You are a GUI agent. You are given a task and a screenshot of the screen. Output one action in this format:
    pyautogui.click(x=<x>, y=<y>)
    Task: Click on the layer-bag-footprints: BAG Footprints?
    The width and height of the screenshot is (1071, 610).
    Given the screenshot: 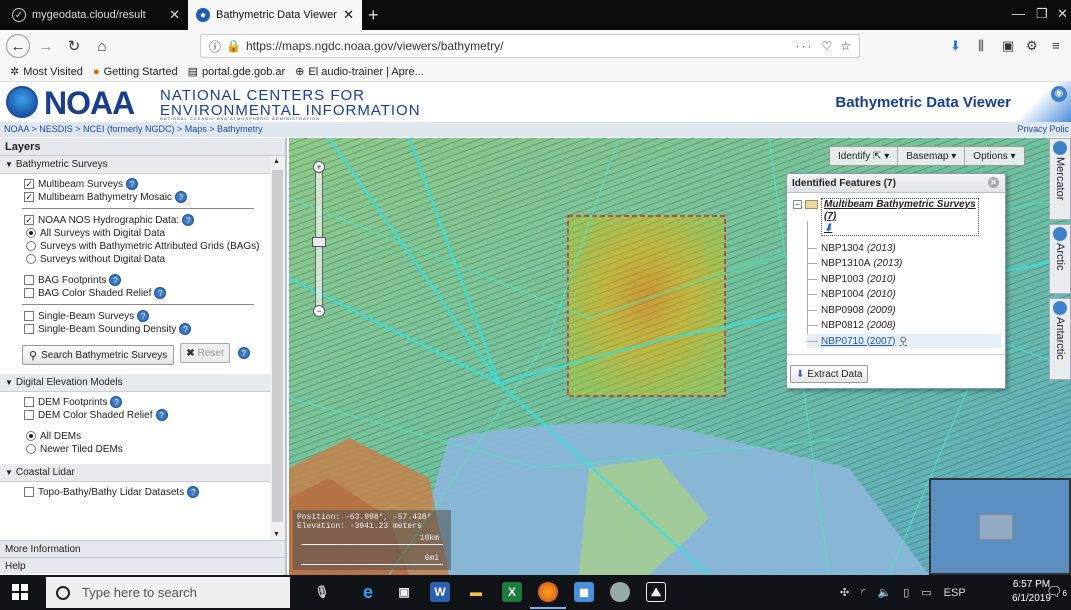 What is the action you would take?
    pyautogui.click(x=144, y=280)
    